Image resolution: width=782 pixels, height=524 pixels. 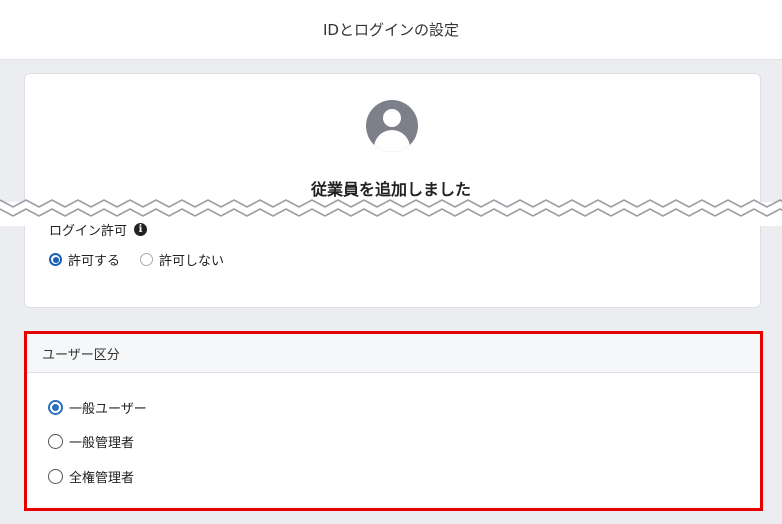 I want to click on login-allow-label: 許可する, so click(x=94, y=261).